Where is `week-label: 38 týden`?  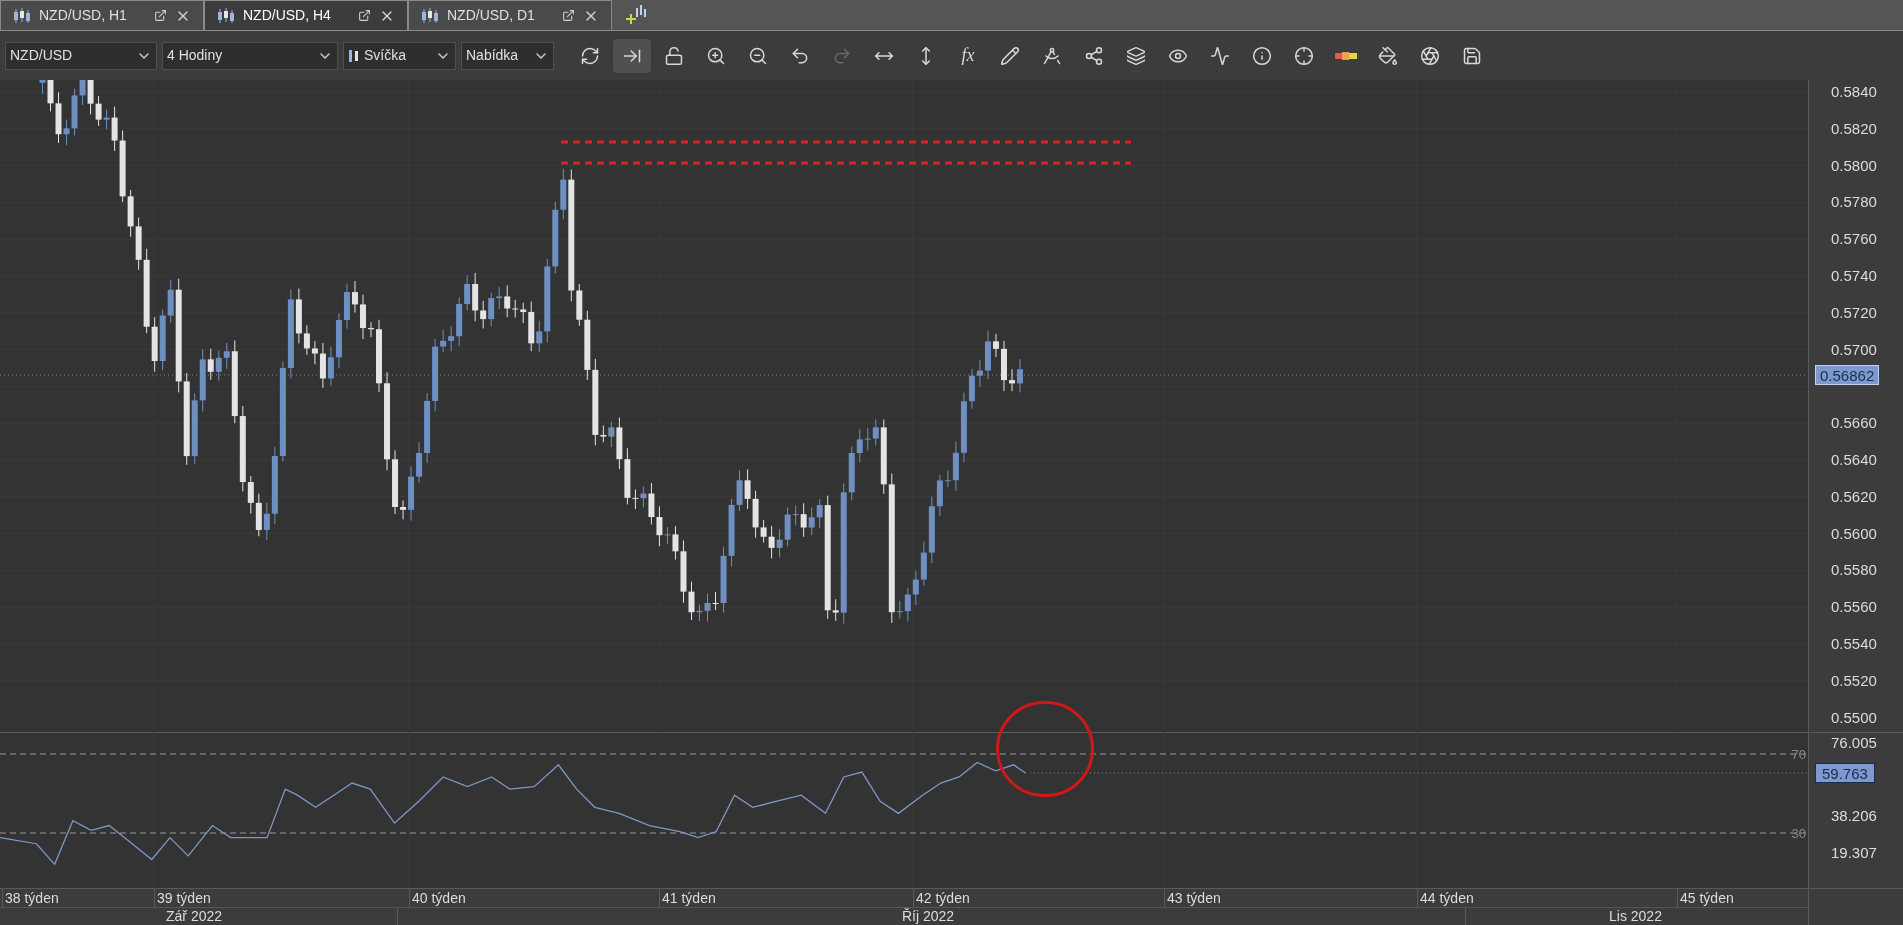
week-label: 38 týden is located at coordinates (30, 898).